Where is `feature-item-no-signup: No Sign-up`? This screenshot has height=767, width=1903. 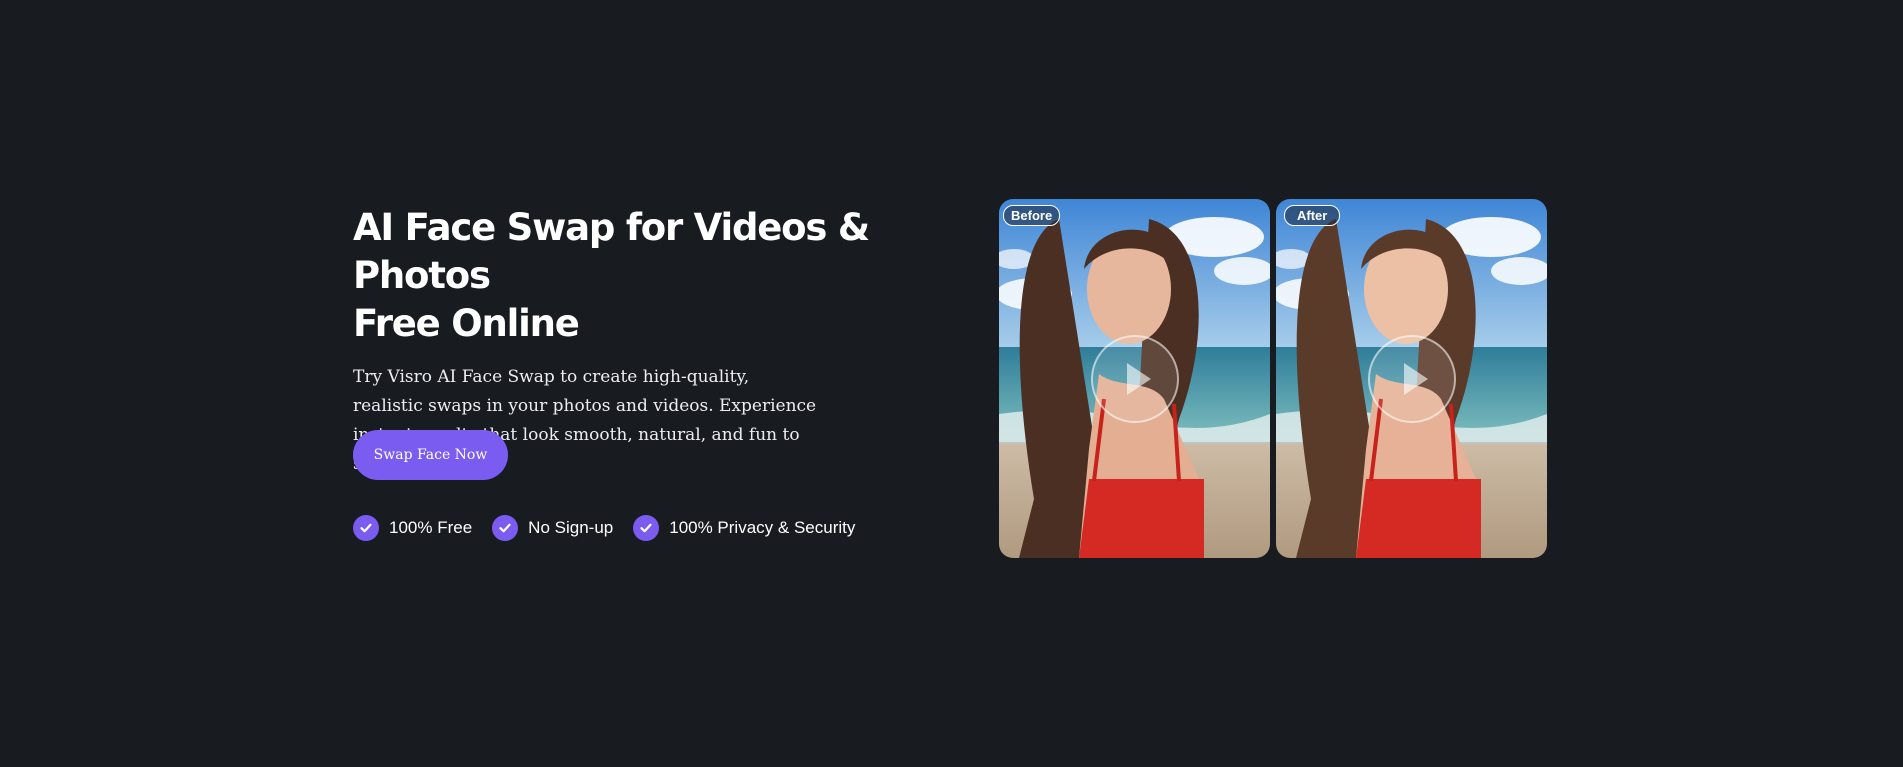
feature-item-no-signup: No Sign-up is located at coordinates (552, 528).